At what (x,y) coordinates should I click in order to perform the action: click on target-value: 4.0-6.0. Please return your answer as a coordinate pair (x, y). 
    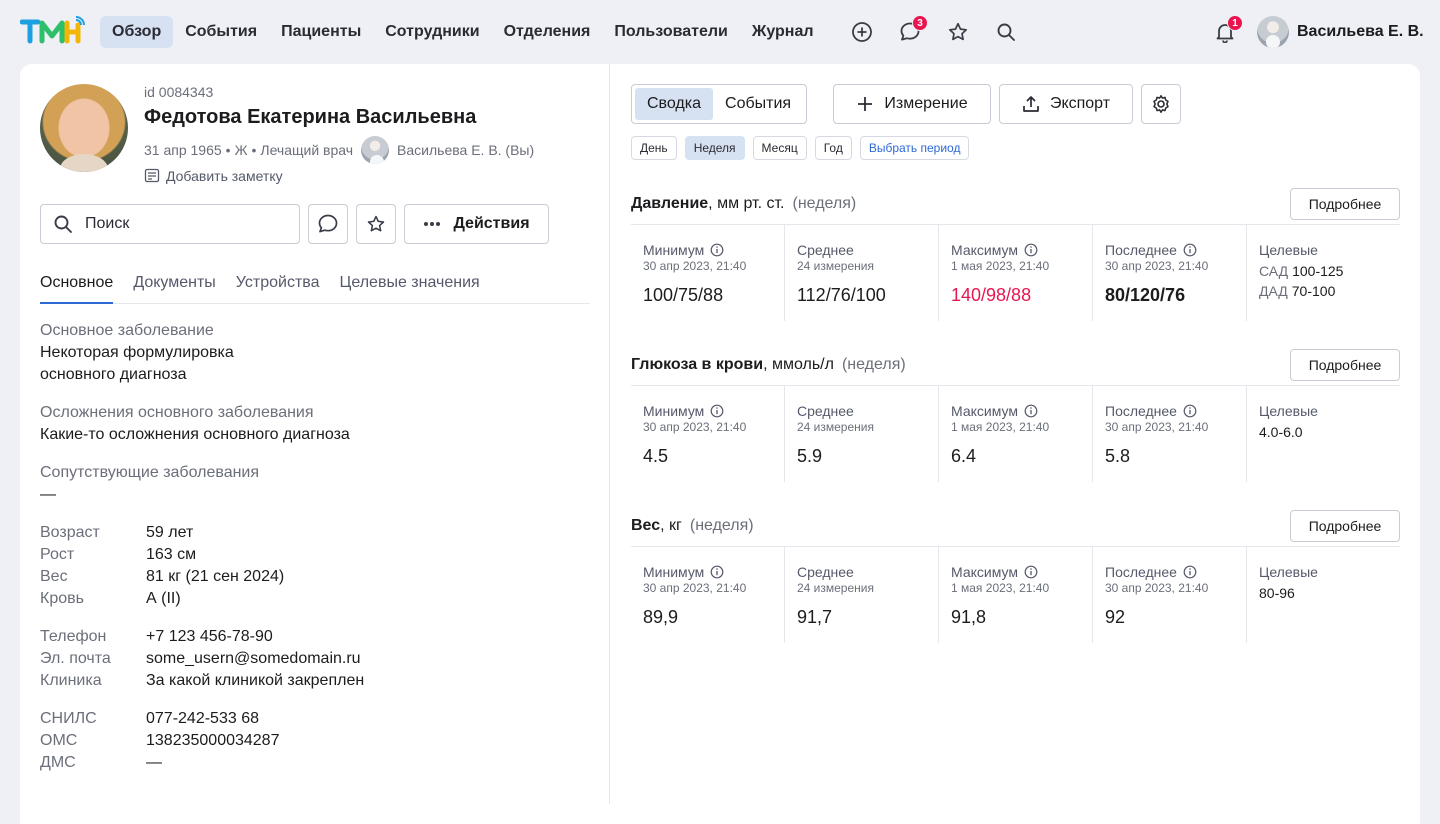
    Looking at the image, I should click on (1281, 432).